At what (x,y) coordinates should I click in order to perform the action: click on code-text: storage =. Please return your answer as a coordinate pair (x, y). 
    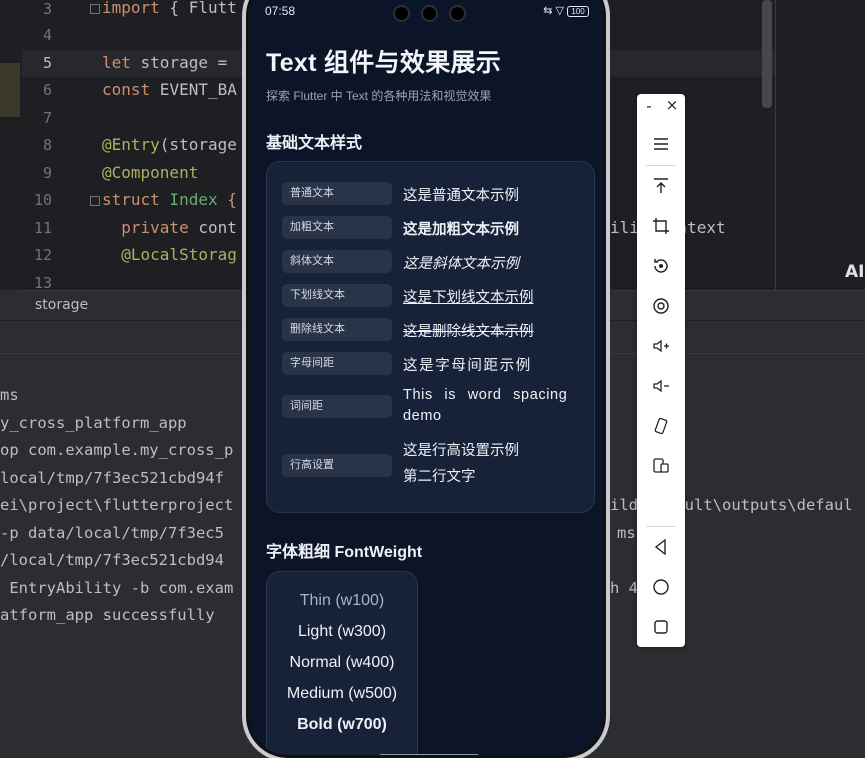
    Looking at the image, I should click on (183, 62).